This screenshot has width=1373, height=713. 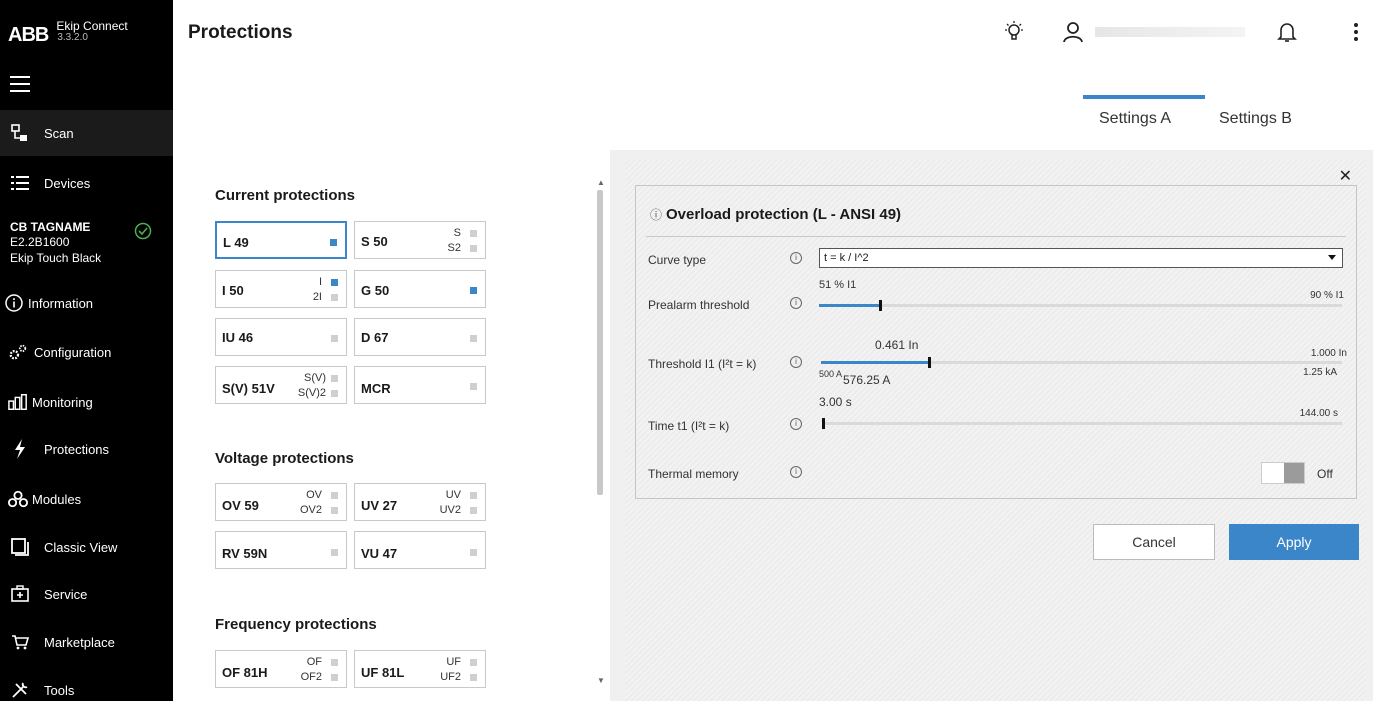 I want to click on toggle-thumb, so click(x=1294, y=473).